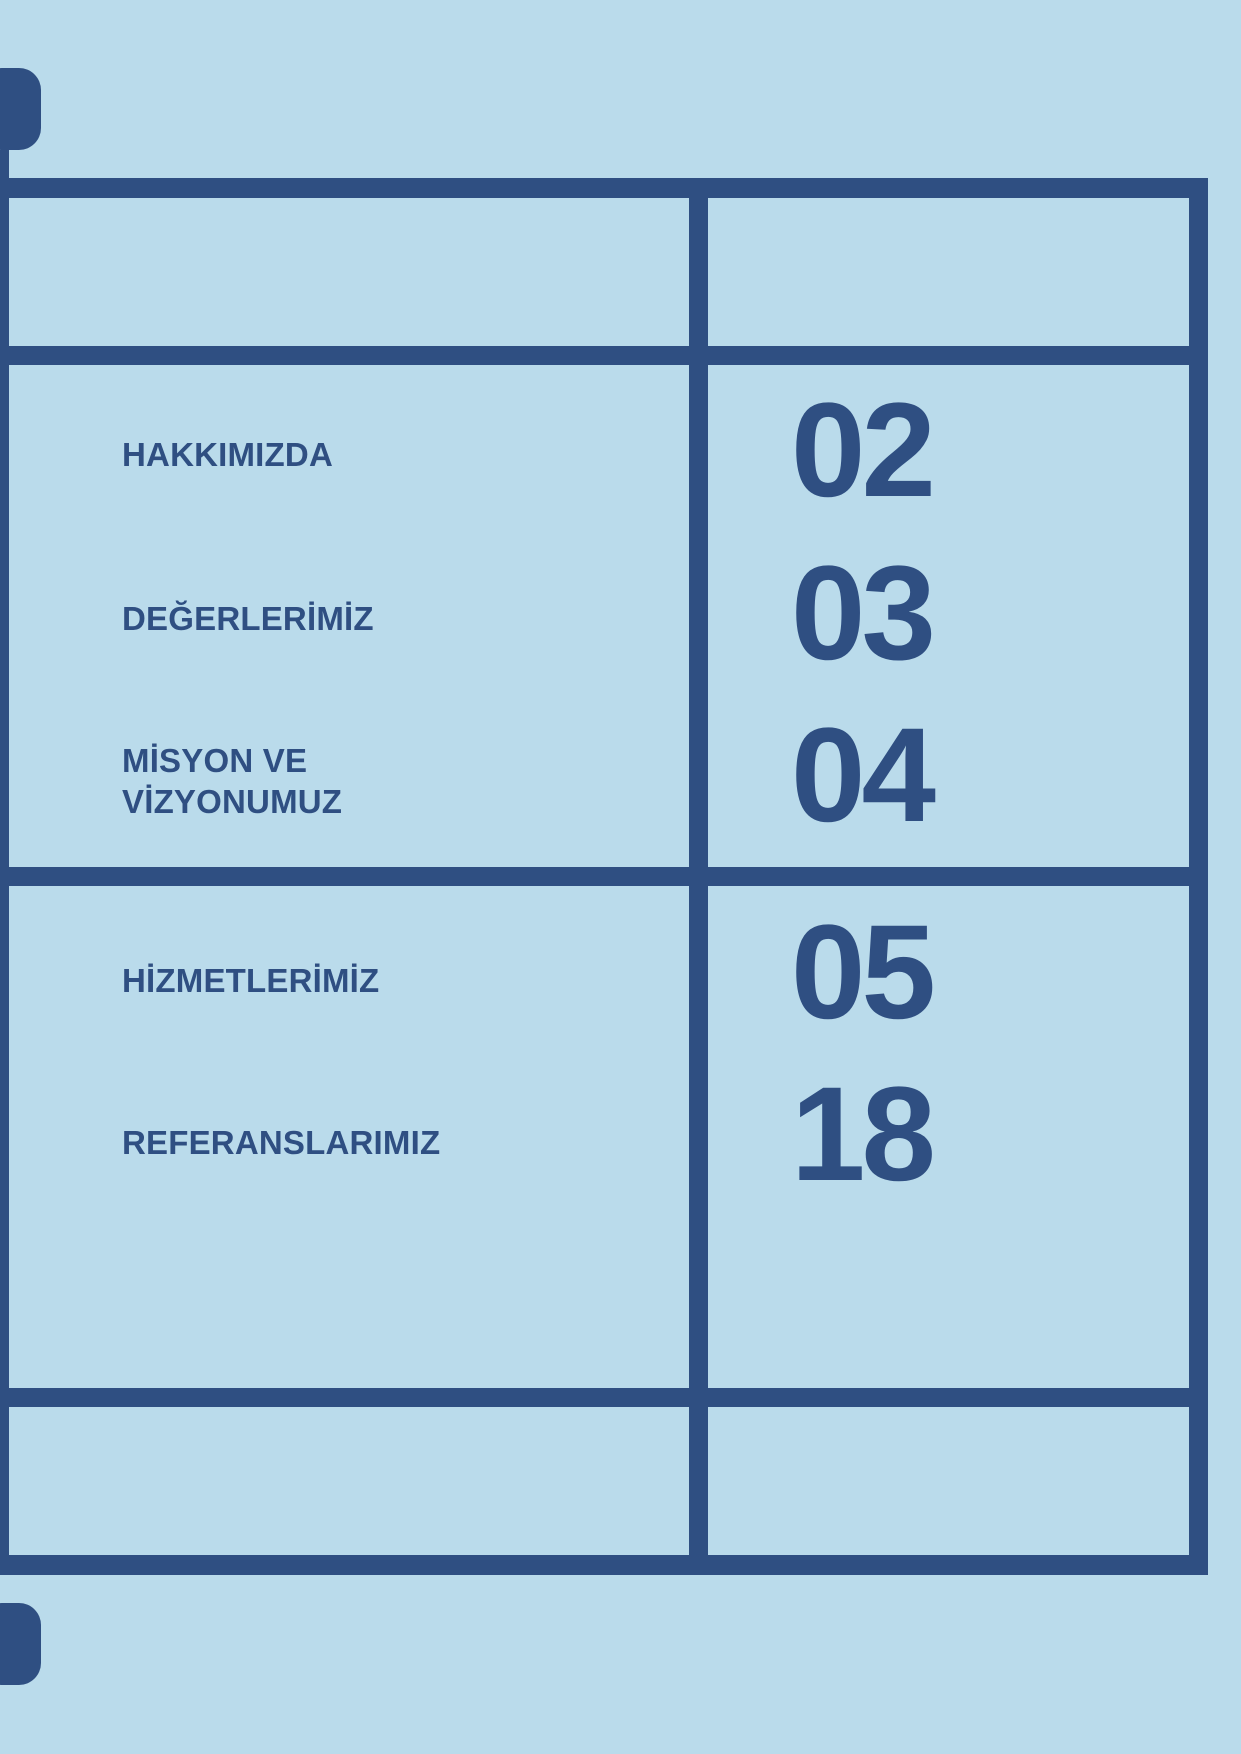  Describe the element at coordinates (829, 776) in the screenshot. I see `contents-item-page-number: 04` at that location.